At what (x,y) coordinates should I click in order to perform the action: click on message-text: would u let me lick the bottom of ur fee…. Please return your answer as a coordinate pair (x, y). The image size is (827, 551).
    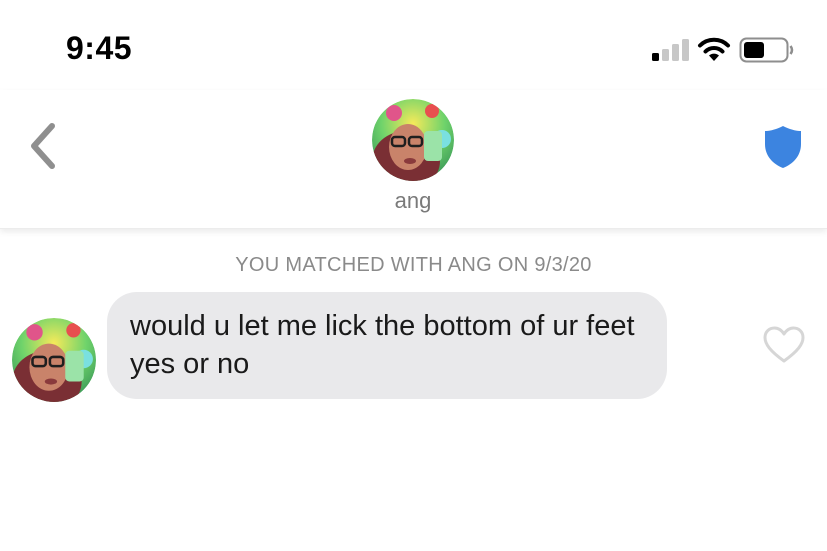
    Looking at the image, I should click on (382, 345).